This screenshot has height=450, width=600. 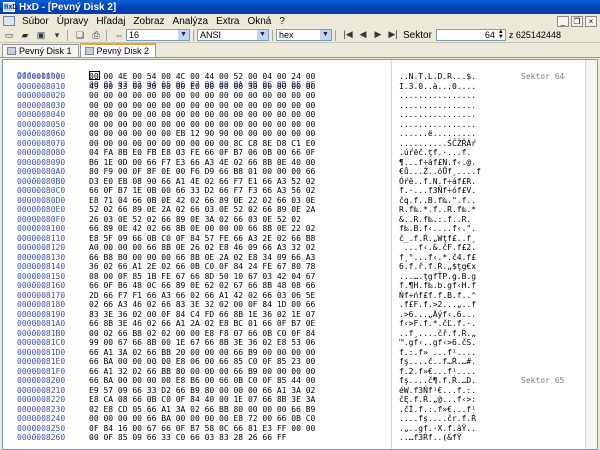 I want to click on row-offset: 0000008040, so click(x=41, y=114).